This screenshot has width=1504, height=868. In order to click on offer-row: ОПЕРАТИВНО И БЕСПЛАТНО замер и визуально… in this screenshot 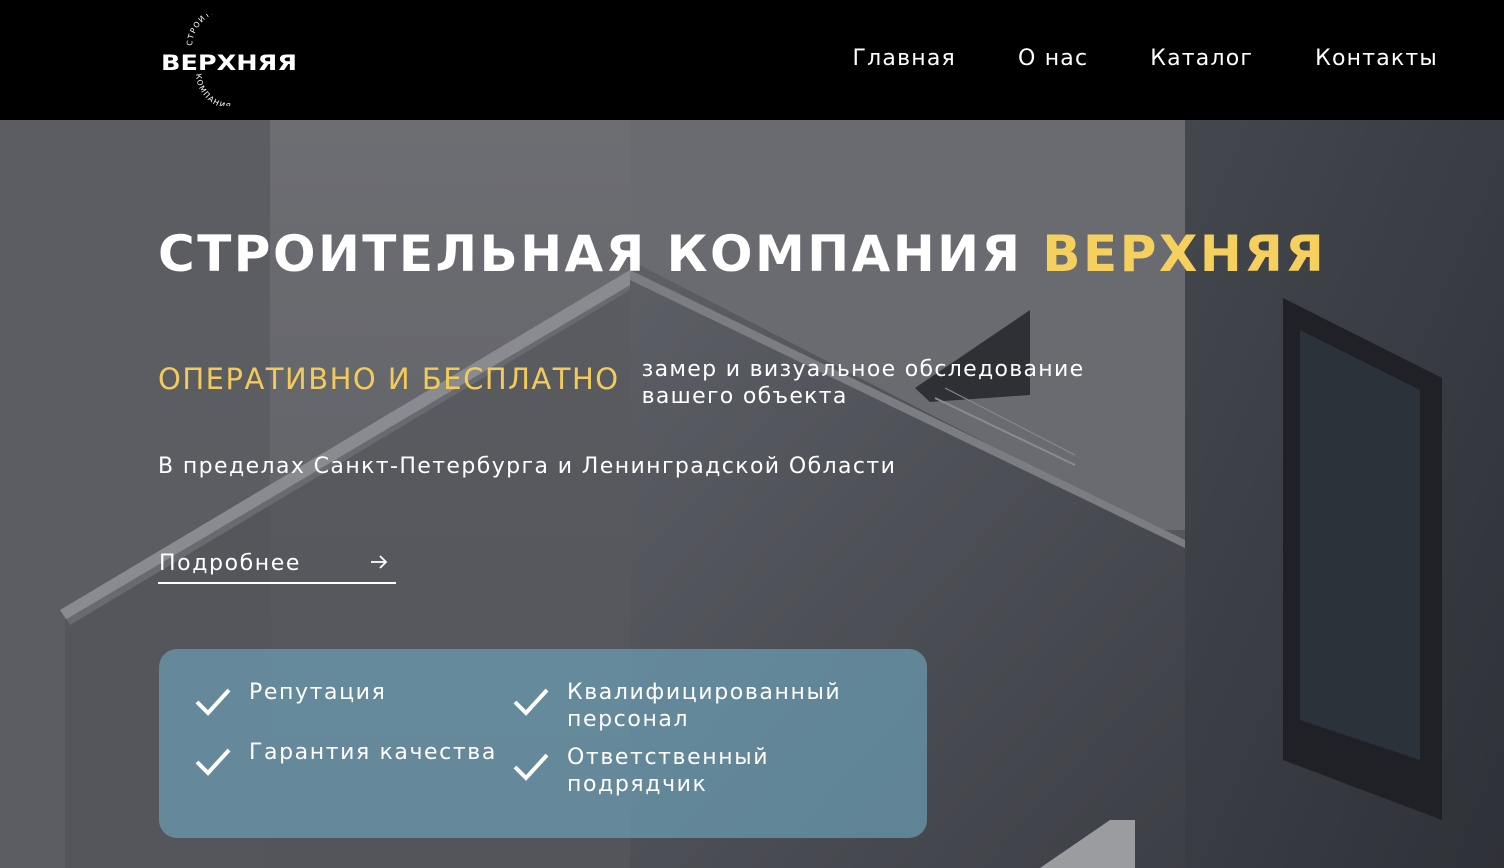, I will do `click(650, 383)`.